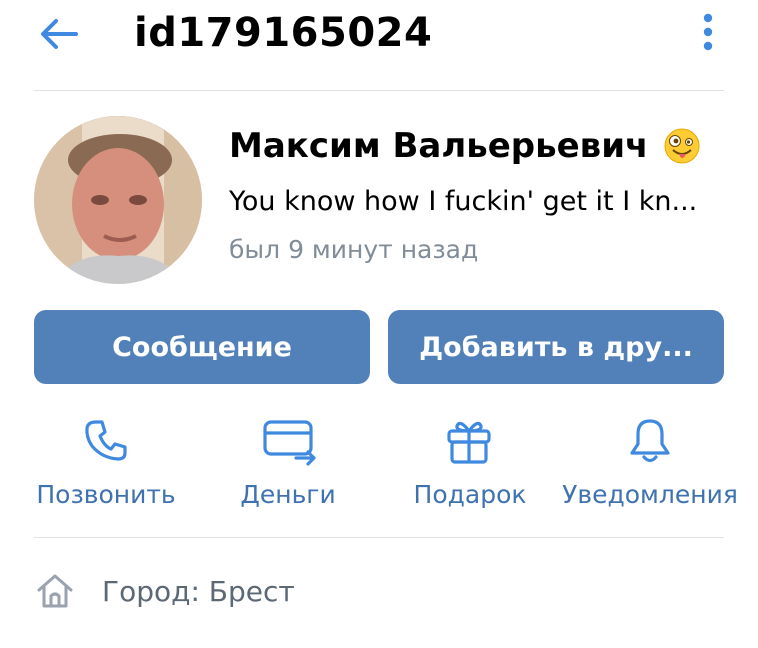 This screenshot has width=758, height=648. I want to click on money-transfer-icon, so click(289, 443).